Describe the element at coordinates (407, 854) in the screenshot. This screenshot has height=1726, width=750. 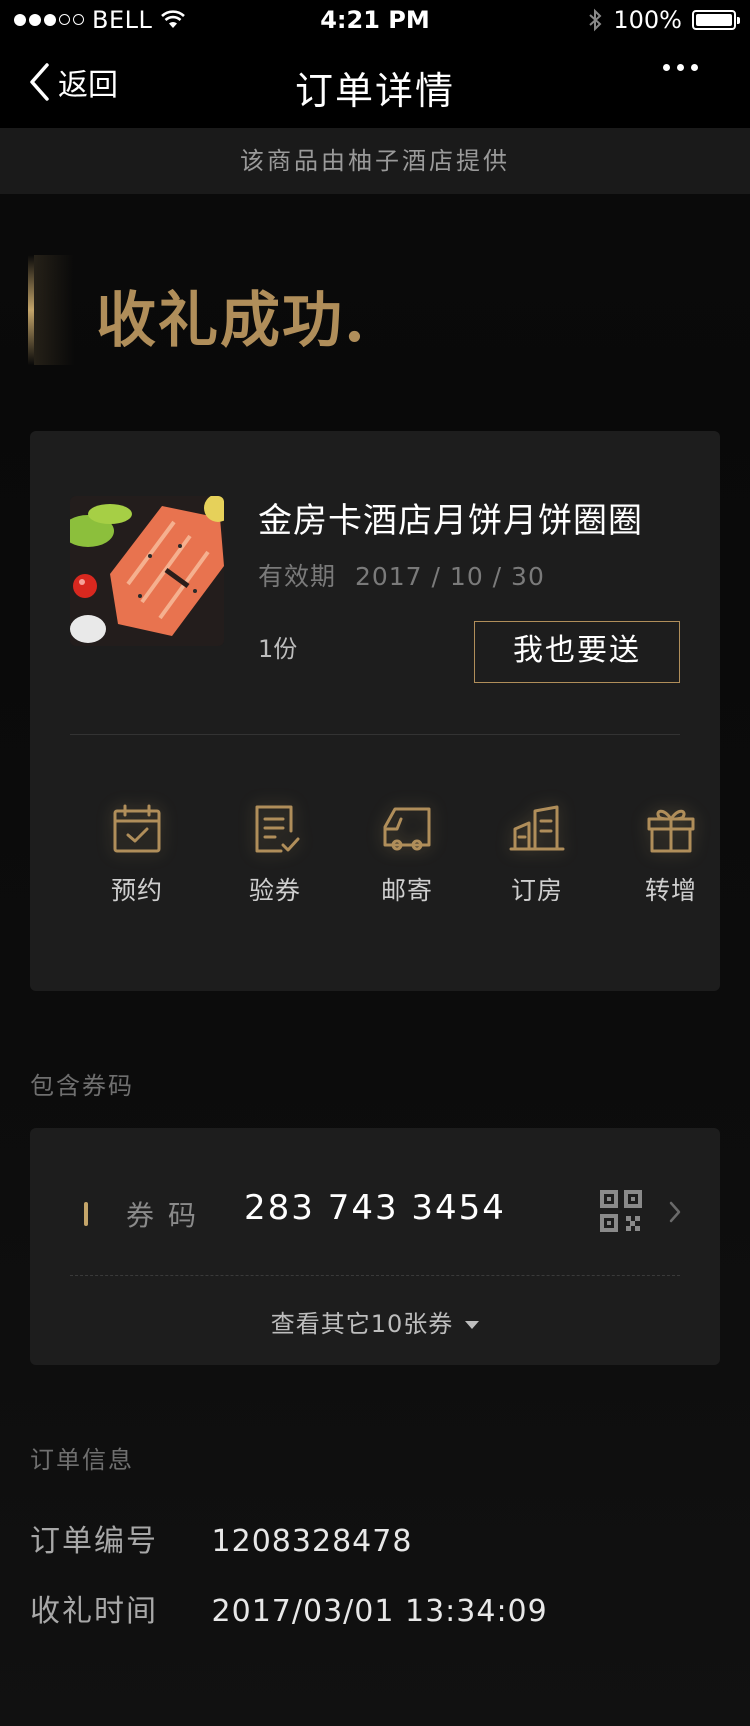
I see `action-mail: 邮寄` at that location.